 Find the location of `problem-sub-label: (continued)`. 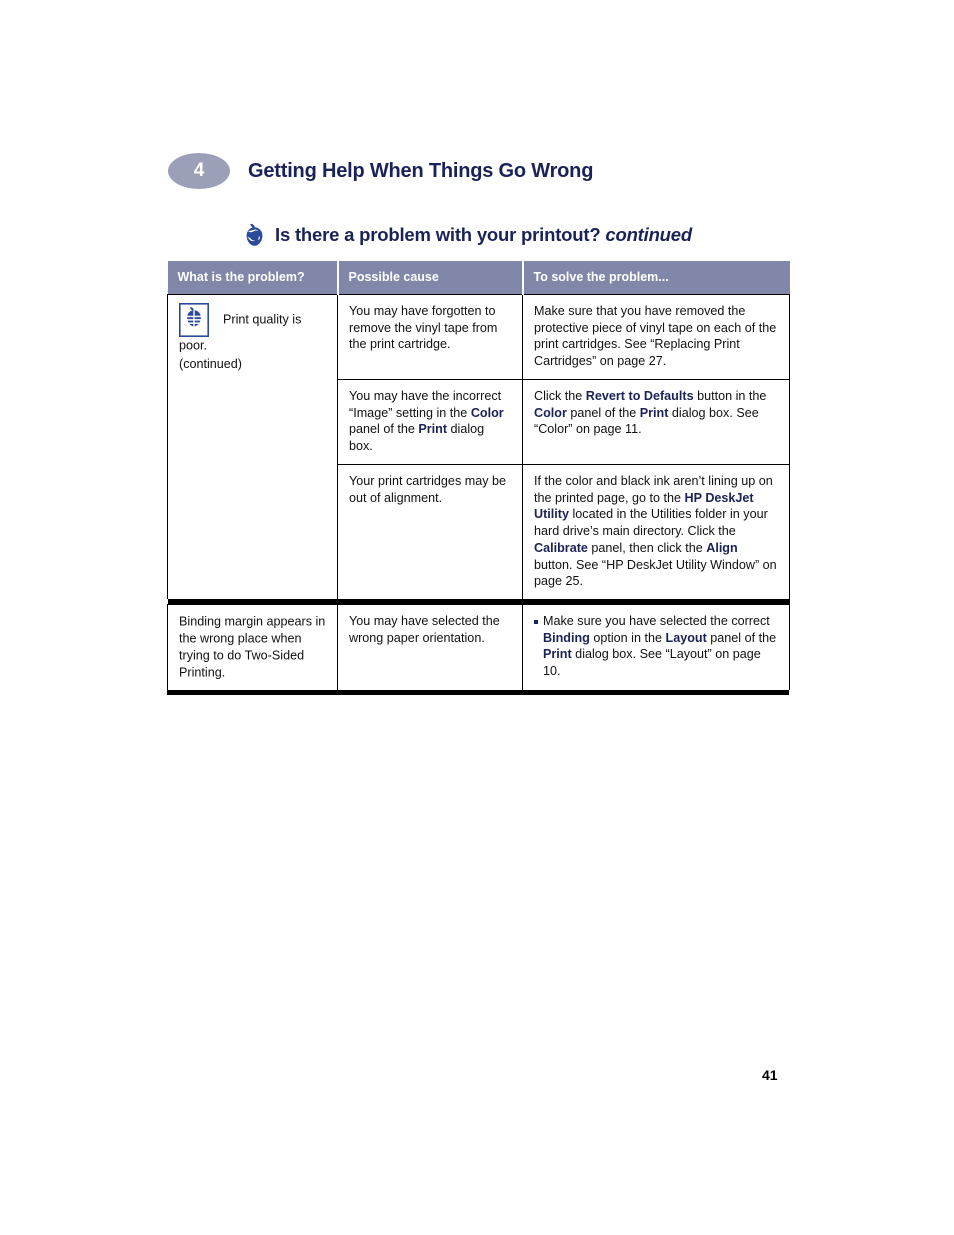

problem-sub-label: (continued) is located at coordinates (211, 364).